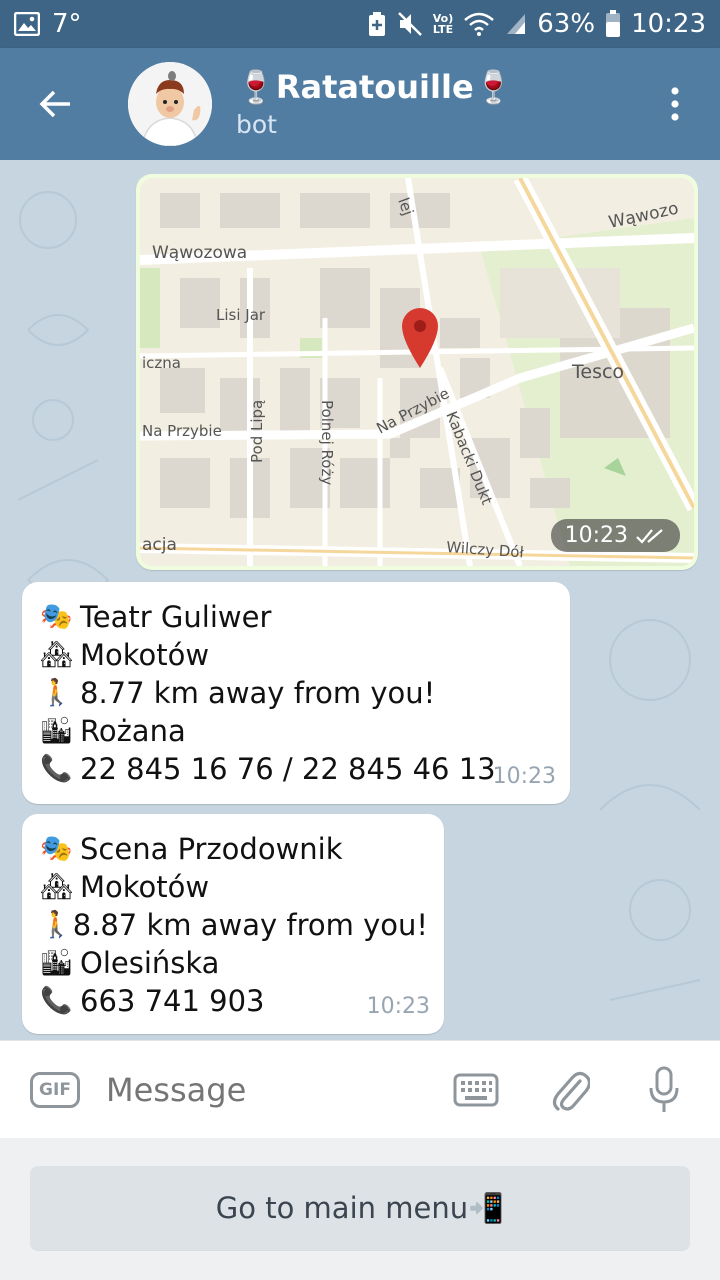  I want to click on chat-header: 🍷Ratatouille🍷 bot, so click(360, 104).